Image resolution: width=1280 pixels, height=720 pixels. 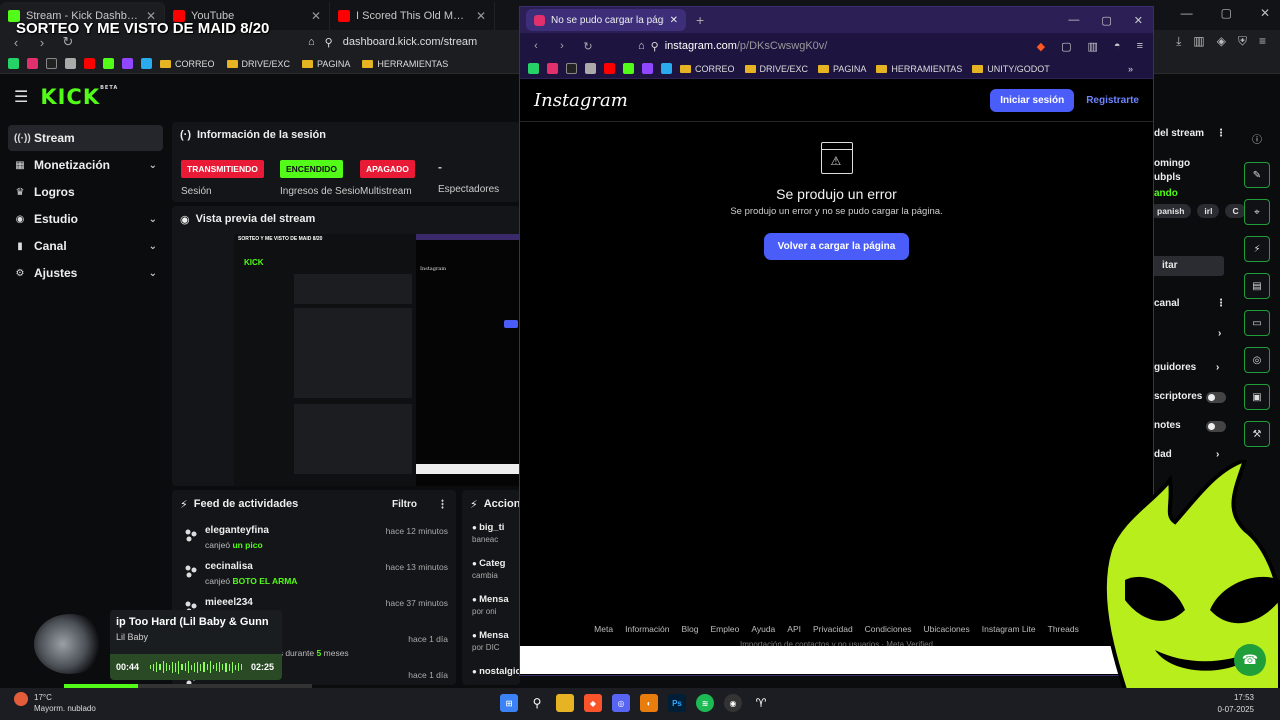 I want to click on bookmark-folder: HERRAMIENTAS, so click(x=405, y=64).